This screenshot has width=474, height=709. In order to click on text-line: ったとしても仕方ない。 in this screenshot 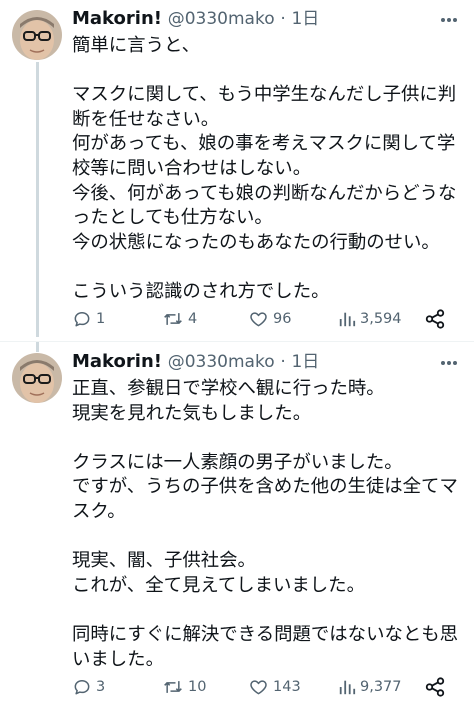, I will do `click(172, 218)`.